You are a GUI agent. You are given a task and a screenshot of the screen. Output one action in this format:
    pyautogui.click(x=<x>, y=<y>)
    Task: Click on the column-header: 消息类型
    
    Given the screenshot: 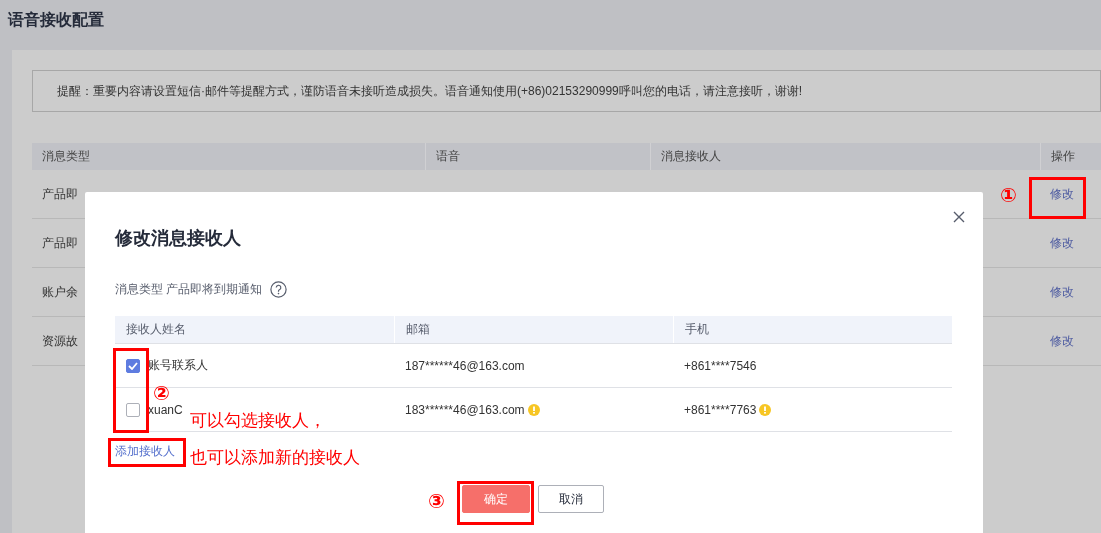 What is the action you would take?
    pyautogui.click(x=228, y=156)
    